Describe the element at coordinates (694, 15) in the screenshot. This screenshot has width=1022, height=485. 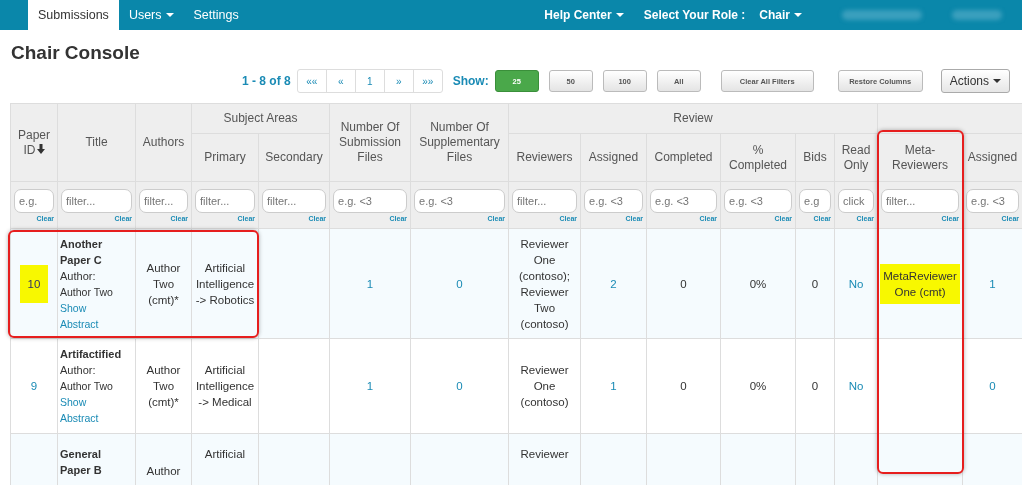
I see `role-label: Select Your Role :` at that location.